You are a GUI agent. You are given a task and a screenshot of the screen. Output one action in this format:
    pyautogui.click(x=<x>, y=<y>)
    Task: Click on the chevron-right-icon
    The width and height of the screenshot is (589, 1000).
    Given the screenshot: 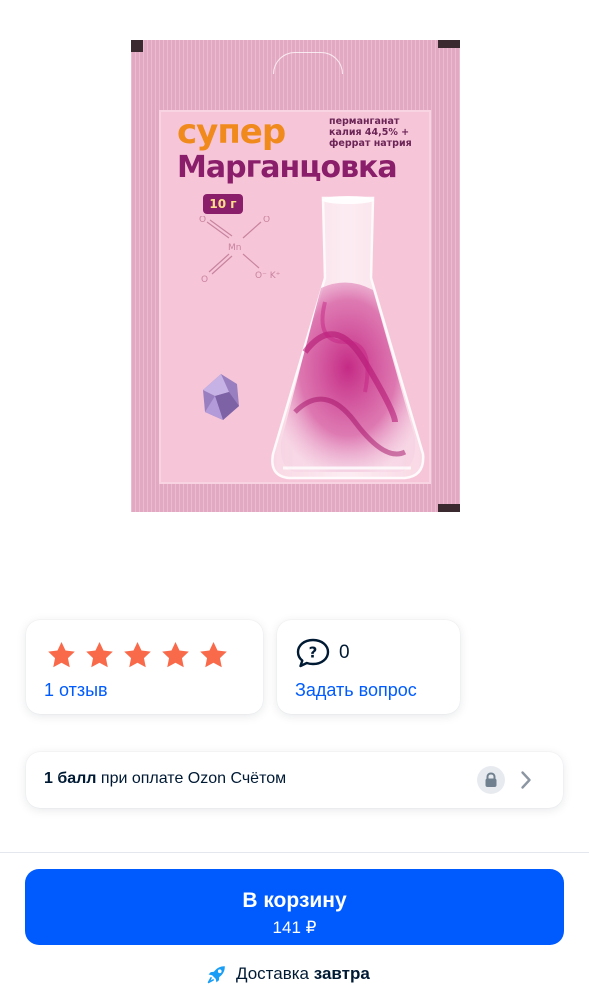 What is the action you would take?
    pyautogui.click(x=526, y=780)
    